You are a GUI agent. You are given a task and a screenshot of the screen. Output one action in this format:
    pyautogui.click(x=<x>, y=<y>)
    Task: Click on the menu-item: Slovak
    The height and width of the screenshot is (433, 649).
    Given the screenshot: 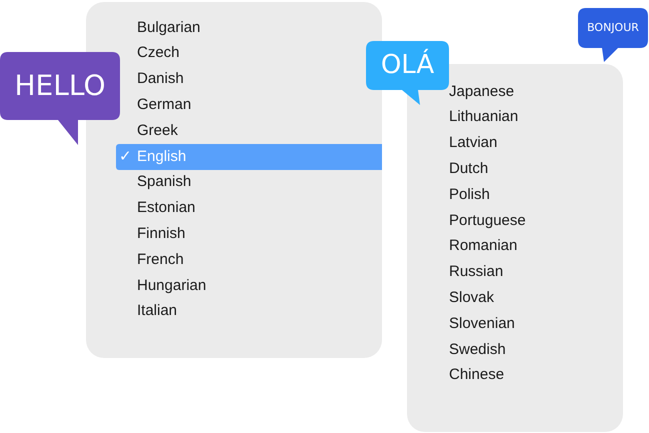 What is the action you would take?
    pyautogui.click(x=471, y=298)
    